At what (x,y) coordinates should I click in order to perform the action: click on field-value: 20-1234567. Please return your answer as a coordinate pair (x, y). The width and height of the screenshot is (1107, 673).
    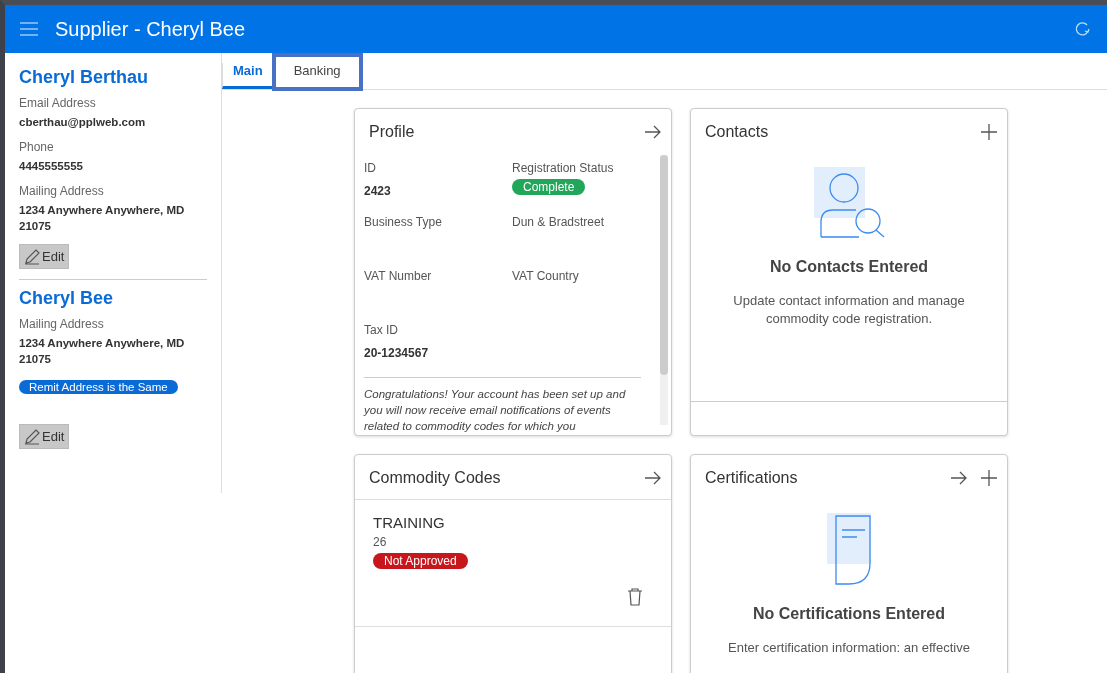
    Looking at the image, I should click on (397, 352).